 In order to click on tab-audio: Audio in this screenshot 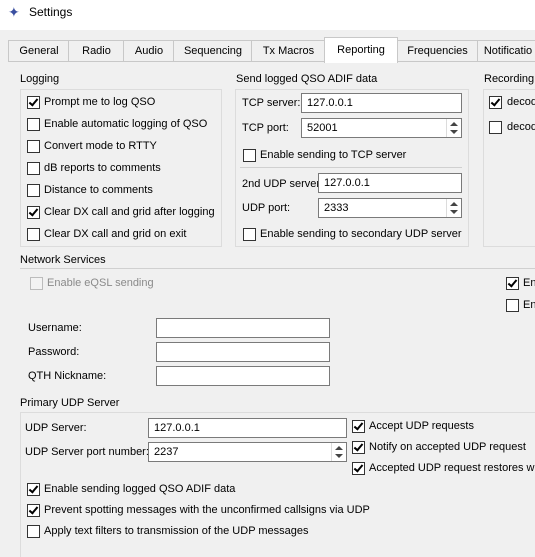, I will do `click(149, 50)`.